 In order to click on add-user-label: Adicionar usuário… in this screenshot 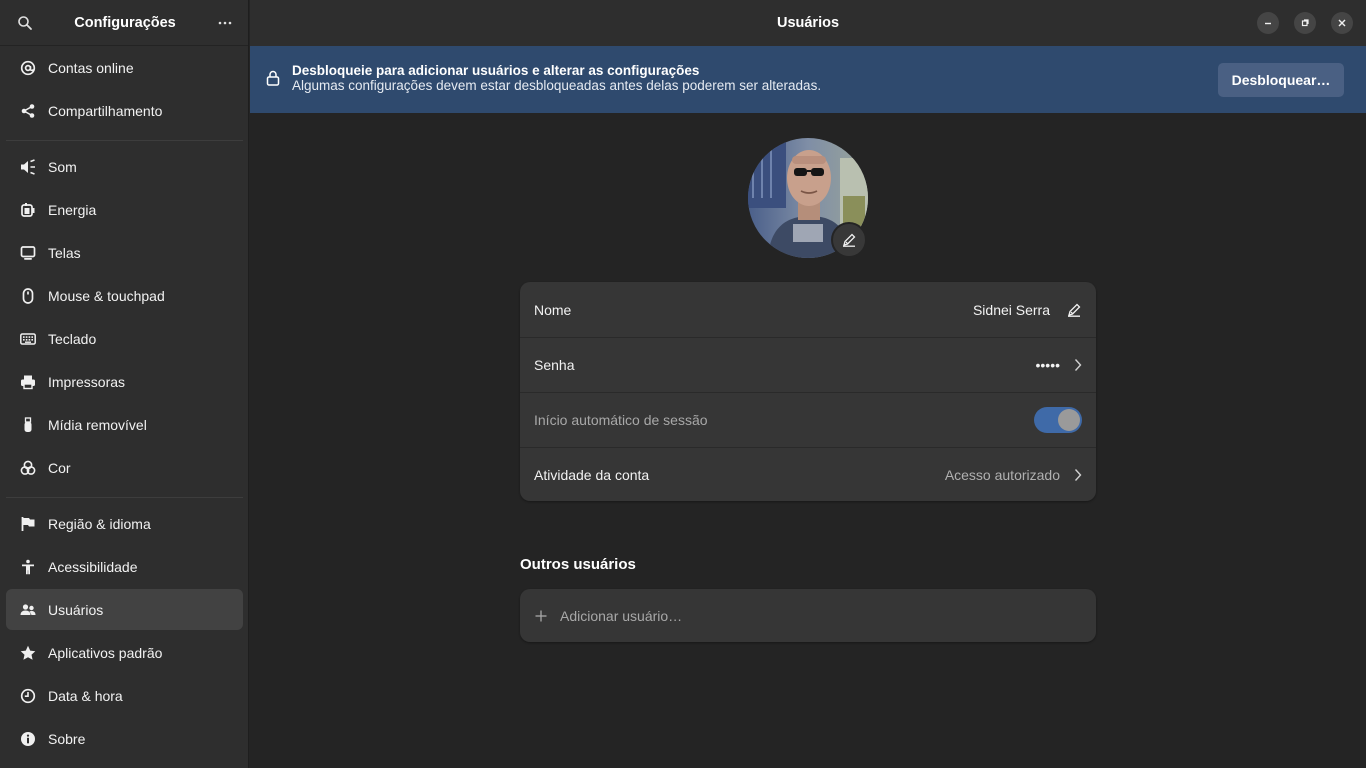, I will do `click(621, 615)`.